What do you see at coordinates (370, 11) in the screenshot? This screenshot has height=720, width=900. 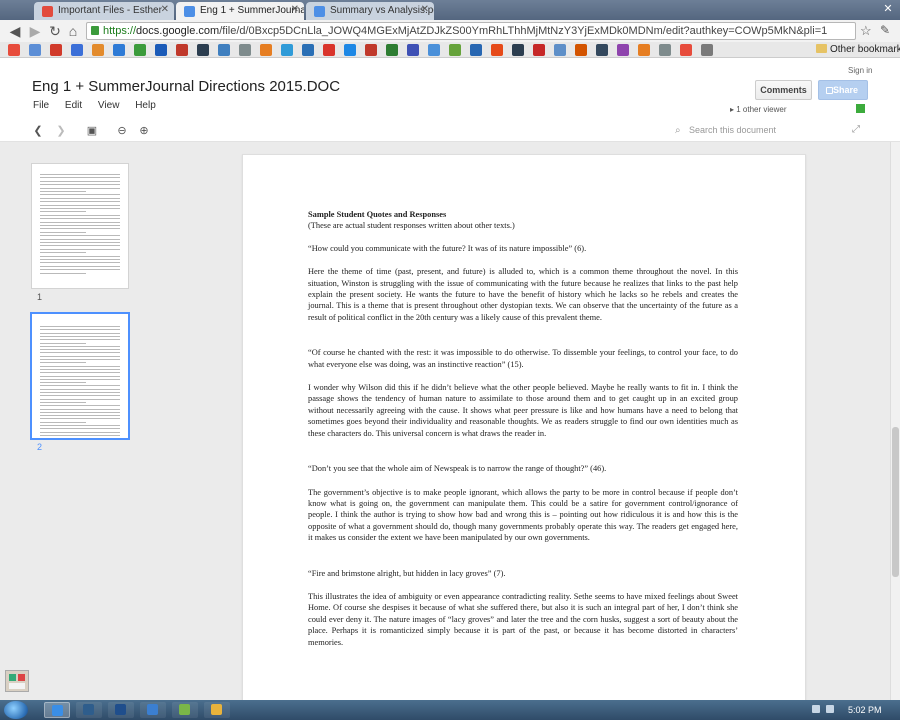 I see `tab-summary-analysis: Summary vs Analysis.pdf ✕` at bounding box center [370, 11].